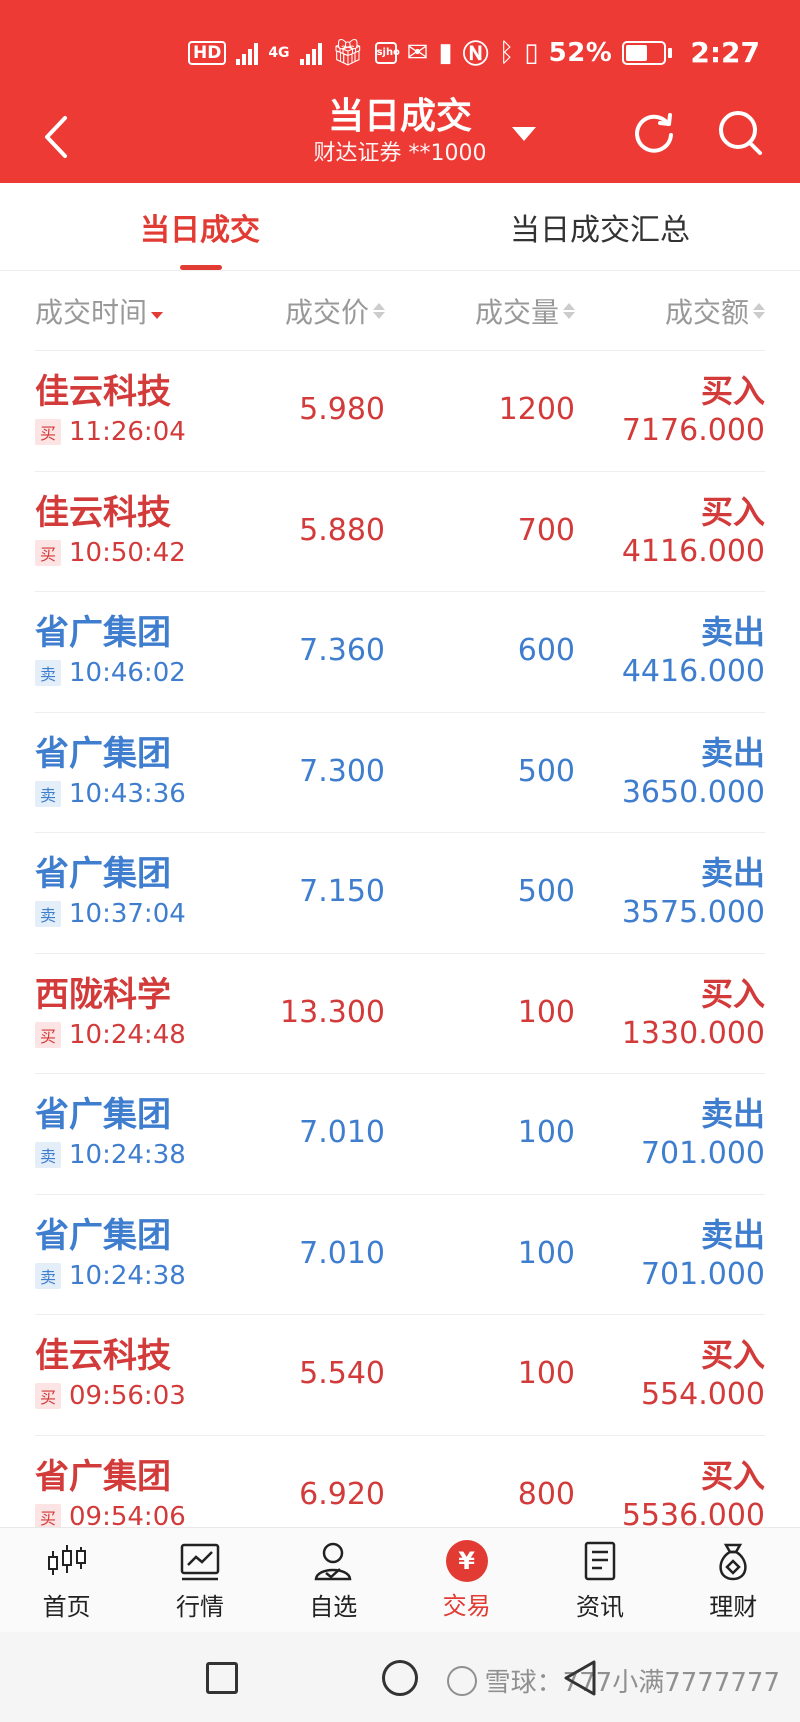 The image size is (800, 1722). Describe the element at coordinates (333, 1580) in the screenshot. I see `nav-item: 自选` at that location.